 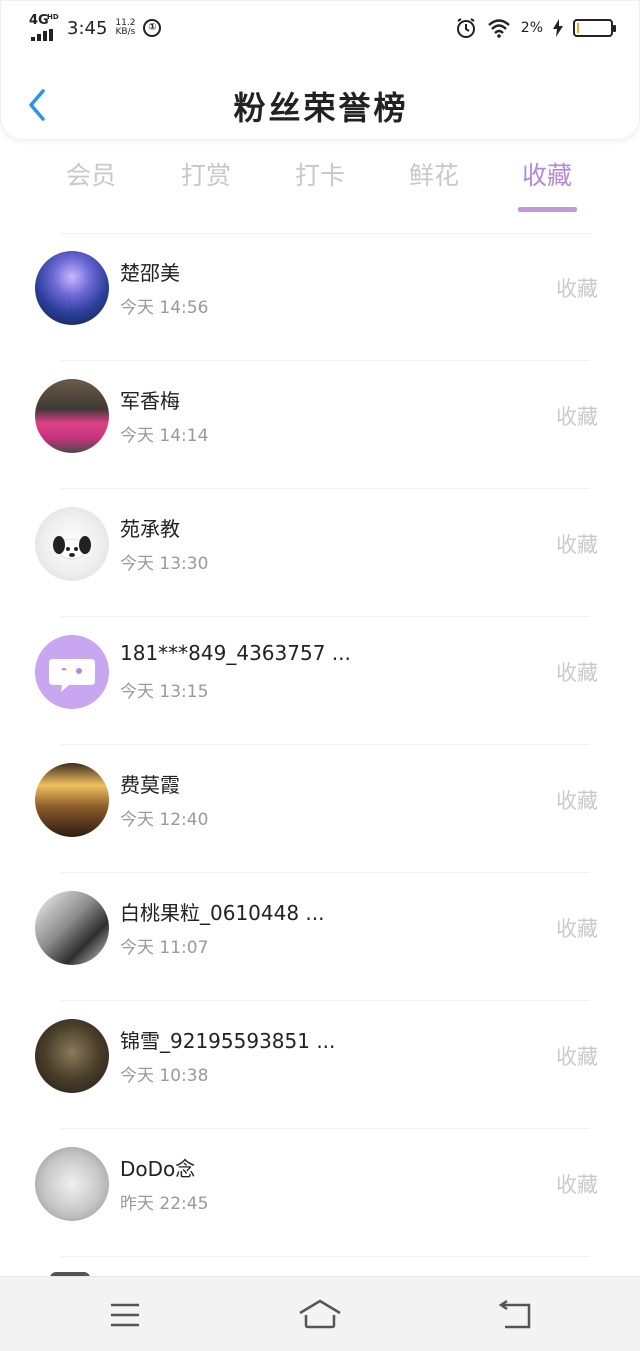 What do you see at coordinates (72, 675) in the screenshot?
I see `chat-bubble-icon` at bounding box center [72, 675].